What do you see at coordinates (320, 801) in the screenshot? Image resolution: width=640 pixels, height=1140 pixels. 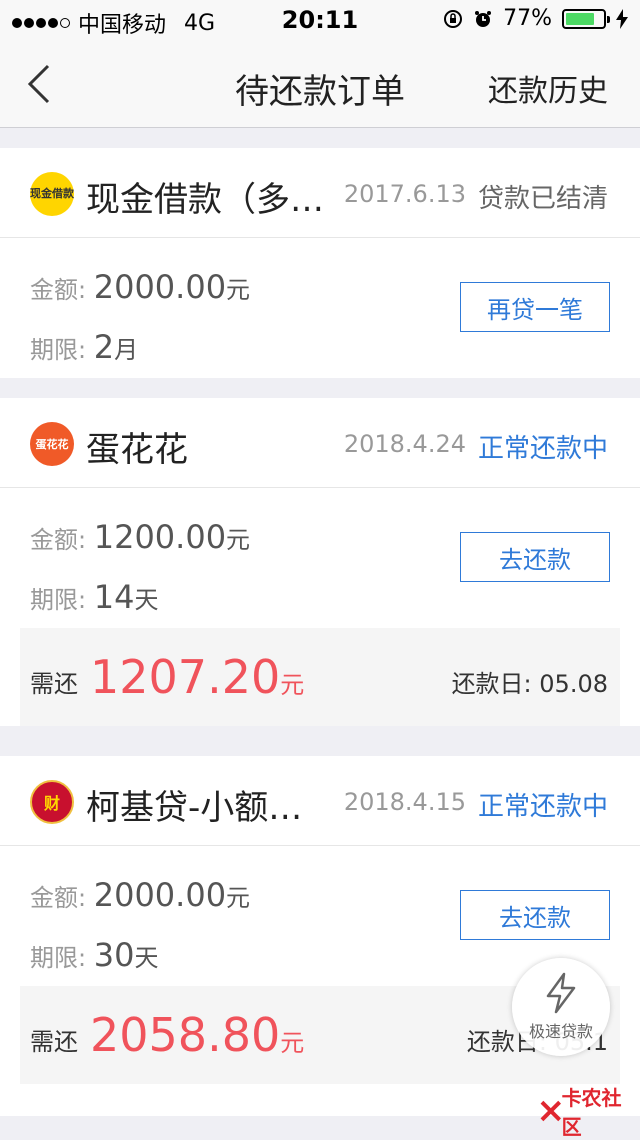 I see `order-header: 财 柯基贷-小额… 2018.4.15 正常还款中` at bounding box center [320, 801].